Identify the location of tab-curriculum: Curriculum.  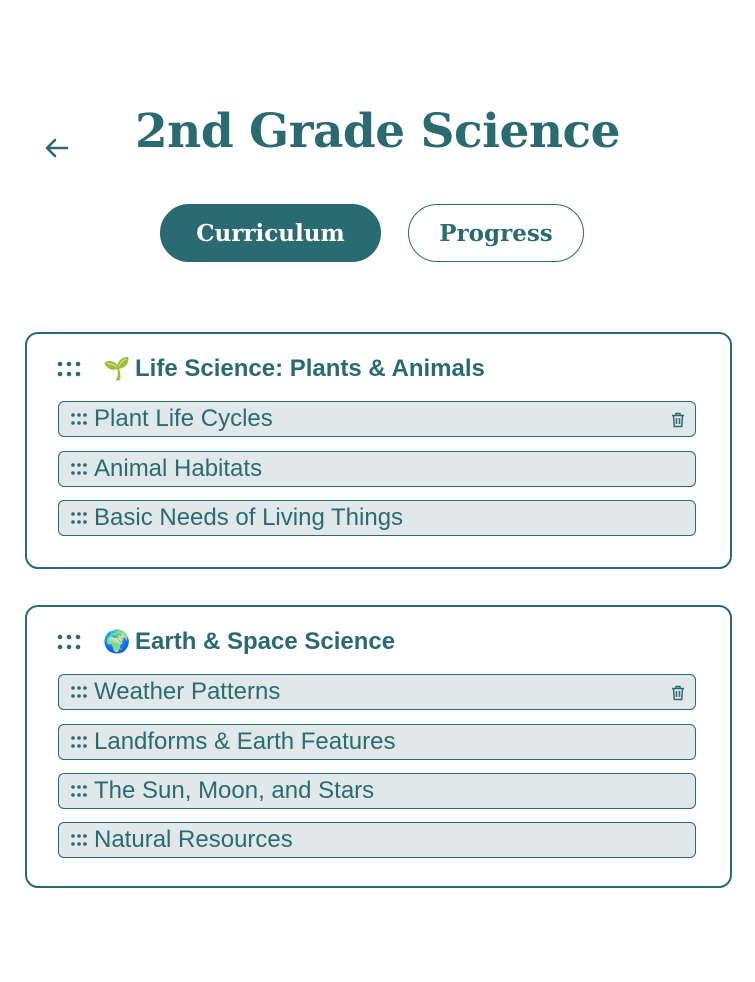
(270, 233).